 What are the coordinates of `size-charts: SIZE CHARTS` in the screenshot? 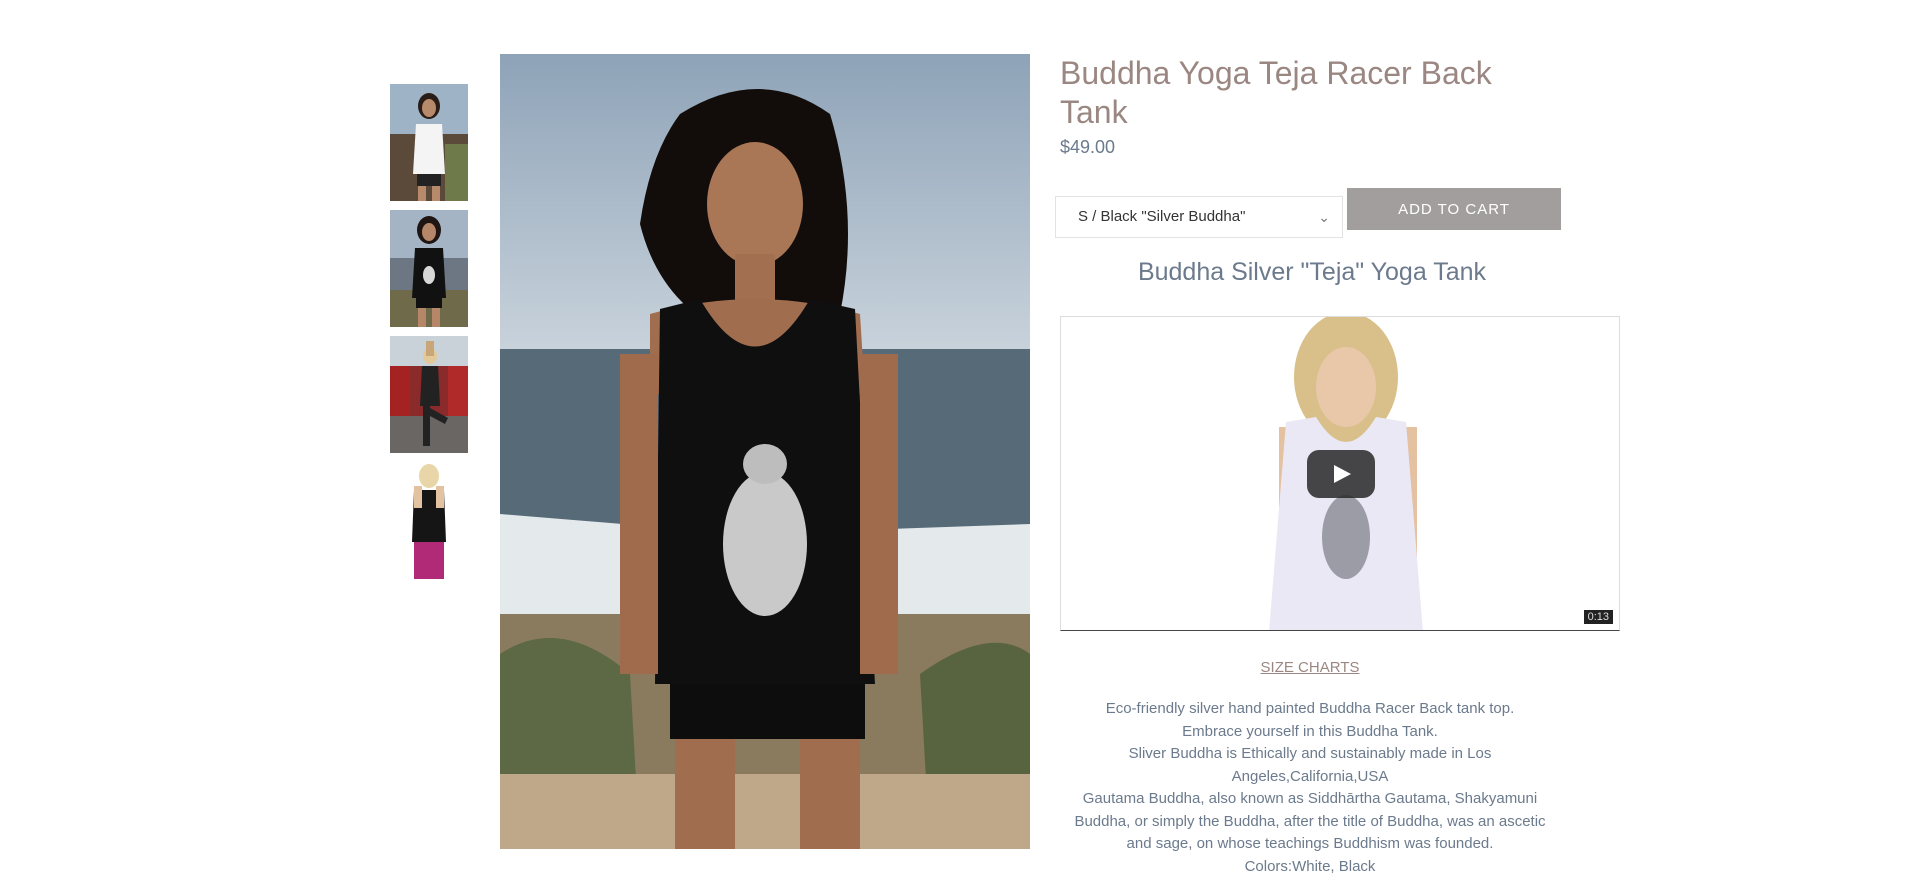 It's located at (1310, 668).